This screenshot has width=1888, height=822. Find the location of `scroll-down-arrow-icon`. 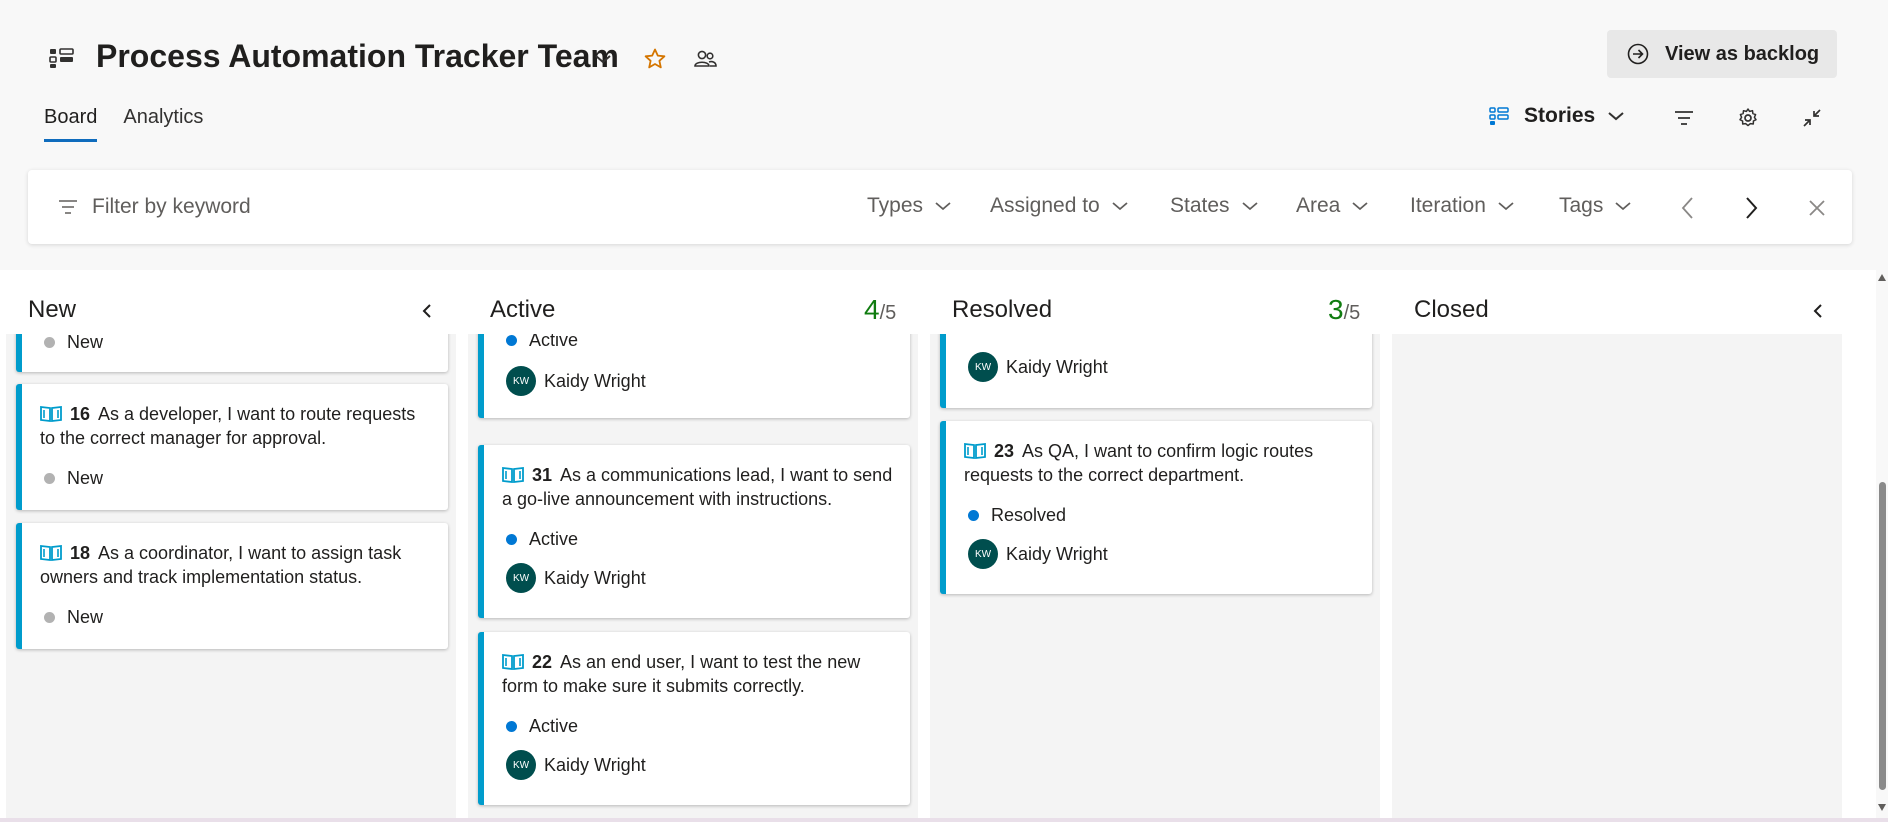

scroll-down-arrow-icon is located at coordinates (1882, 807).